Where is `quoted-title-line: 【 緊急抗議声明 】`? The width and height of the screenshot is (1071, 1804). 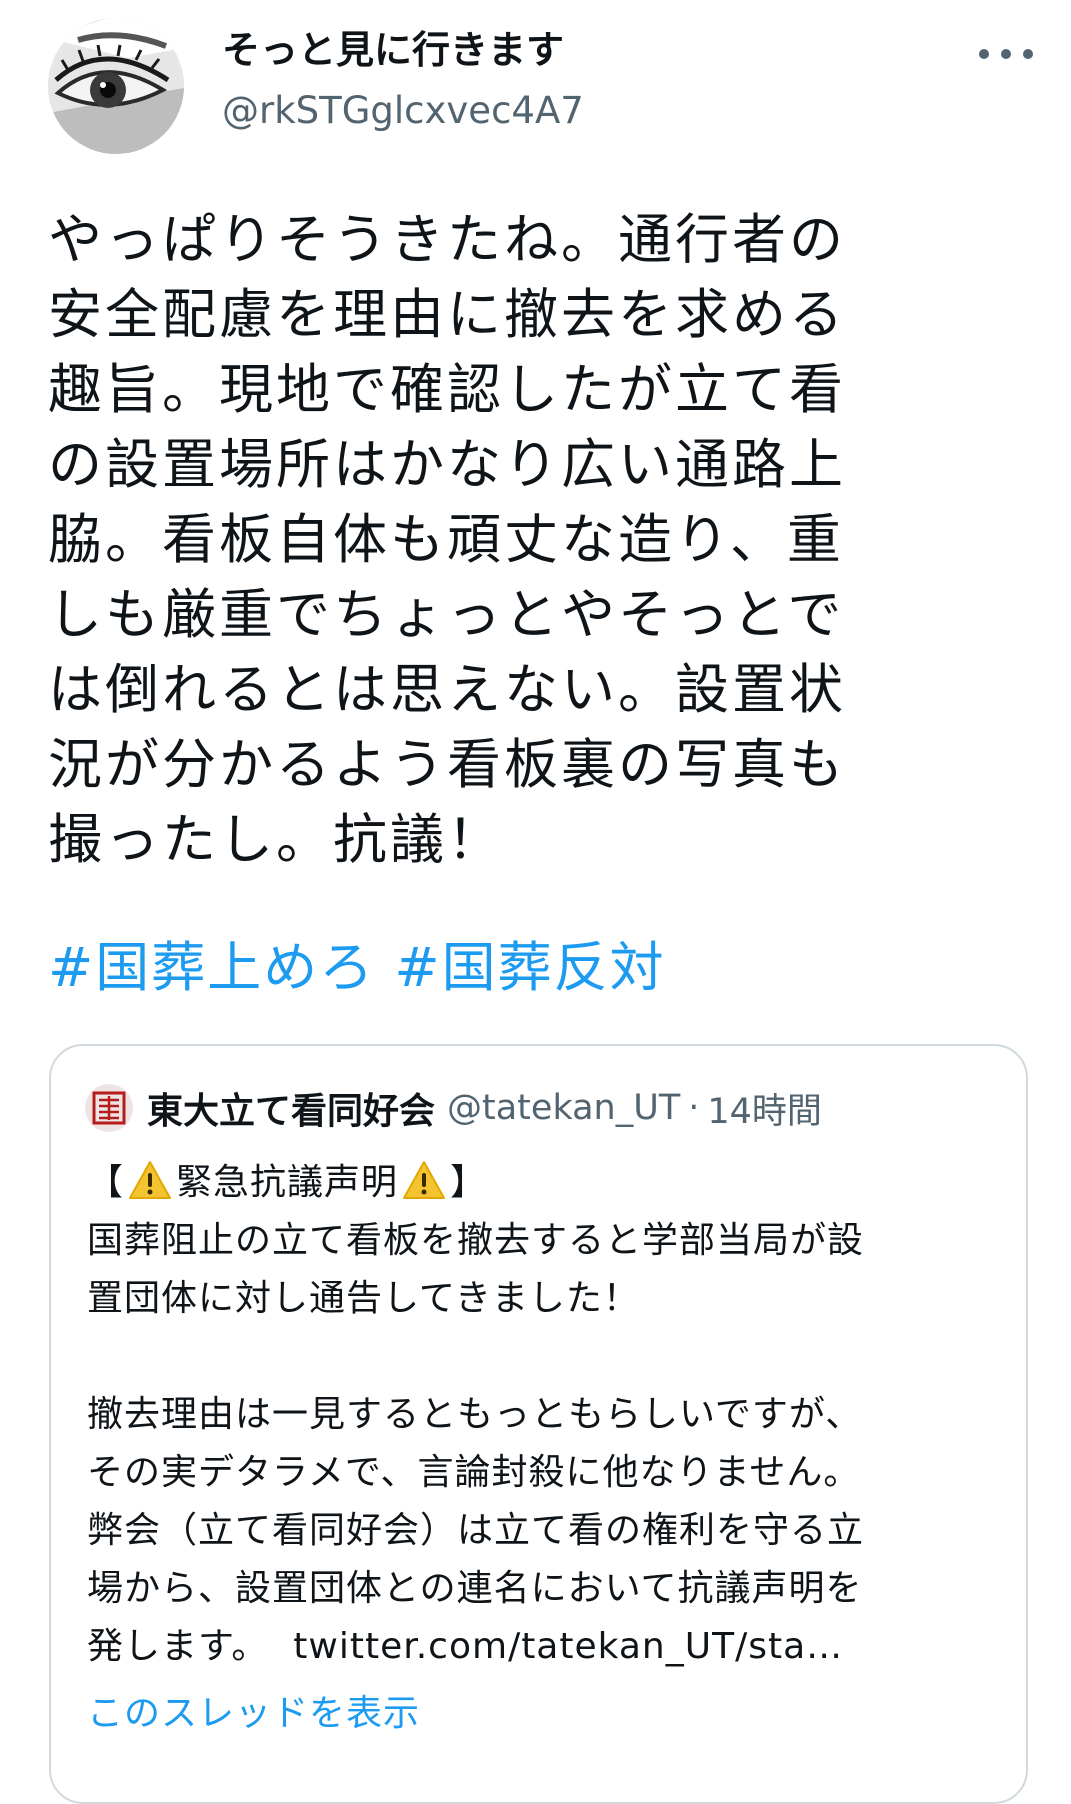 quoted-title-line: 【 緊急抗議声明 】 is located at coordinates (547, 1183).